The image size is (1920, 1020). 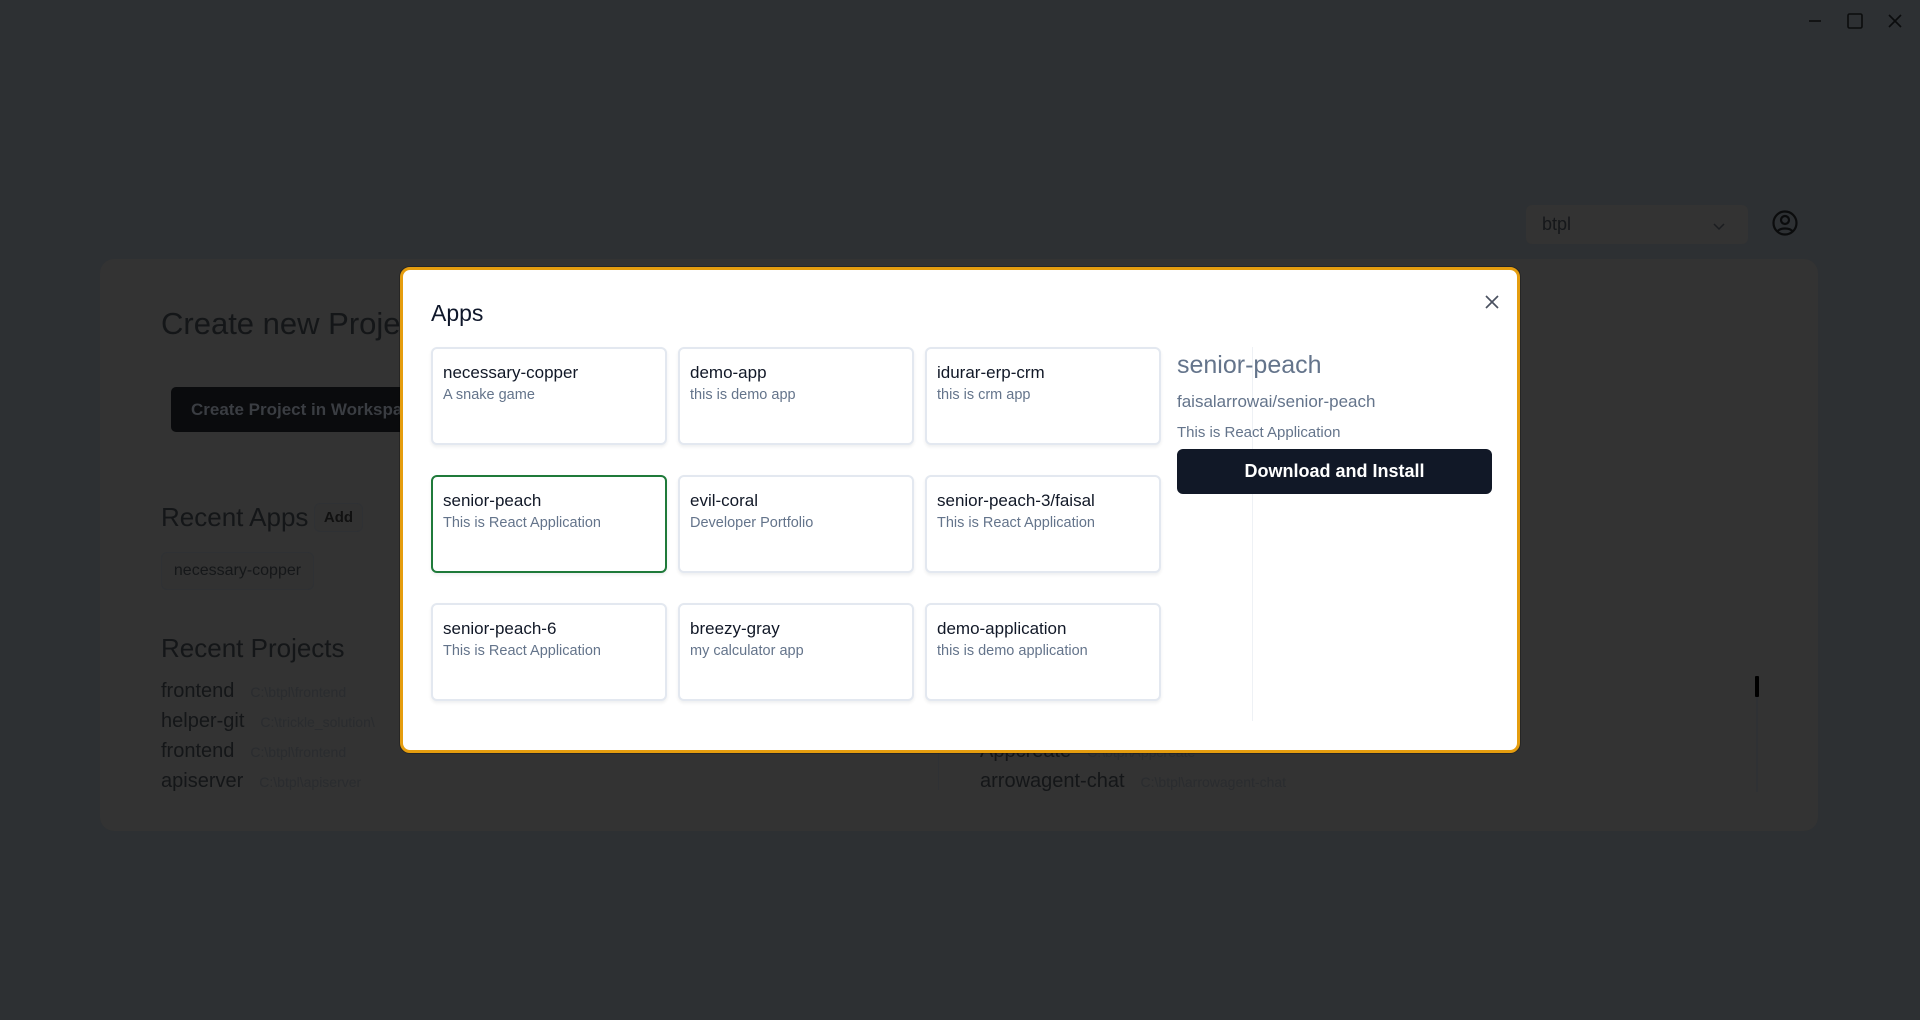 I want to click on maximize-button, so click(x=1855, y=21).